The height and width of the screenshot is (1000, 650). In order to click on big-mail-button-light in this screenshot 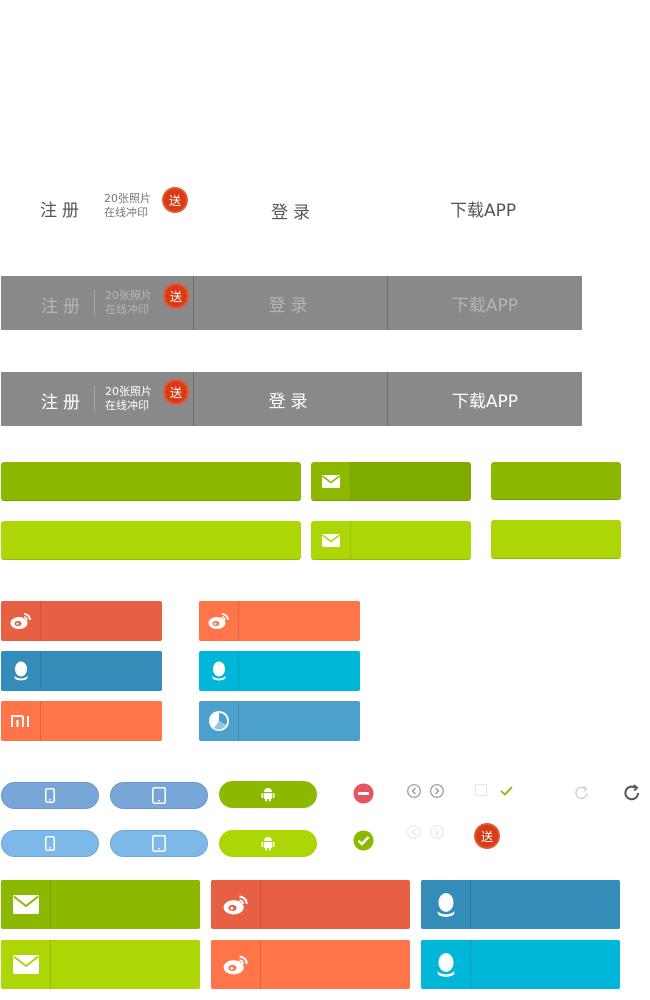, I will do `click(100, 964)`.